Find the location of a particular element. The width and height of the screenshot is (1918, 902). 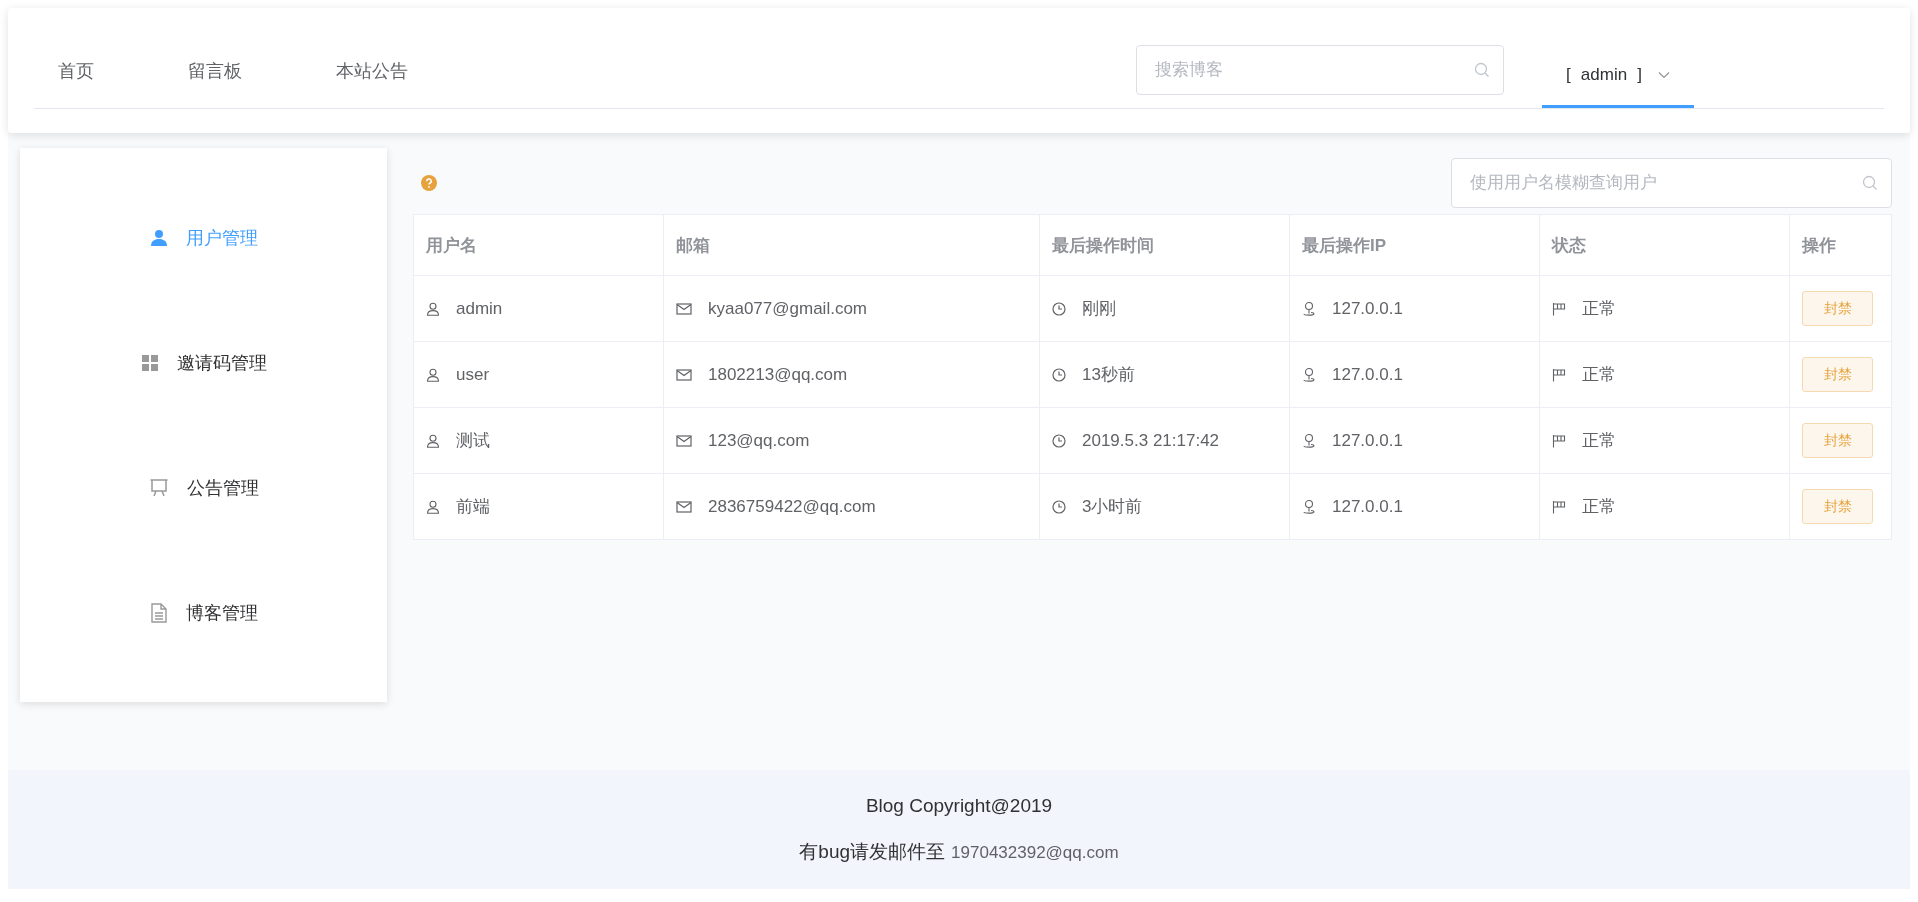

copyright-text: Blog Copyright@2019 is located at coordinates (959, 805).